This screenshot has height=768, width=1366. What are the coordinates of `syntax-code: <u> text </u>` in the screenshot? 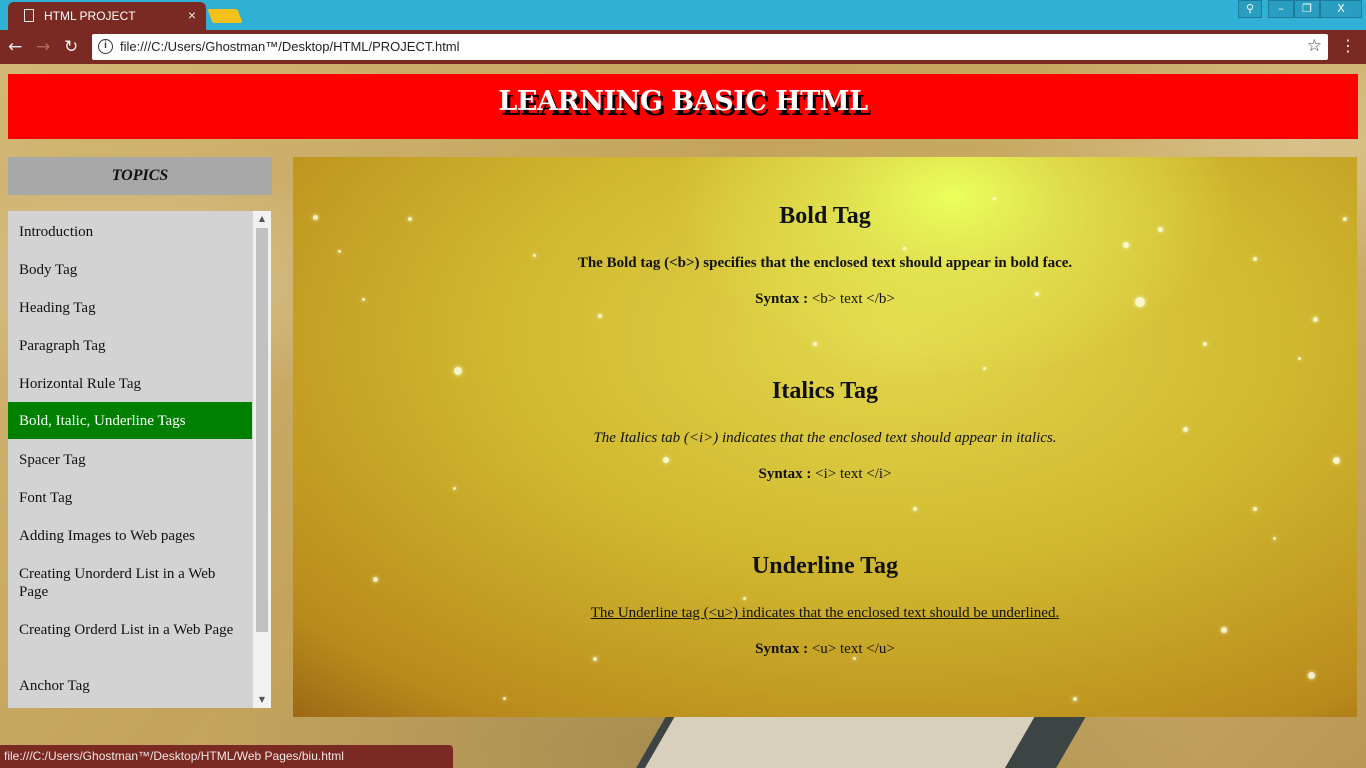 It's located at (851, 649).